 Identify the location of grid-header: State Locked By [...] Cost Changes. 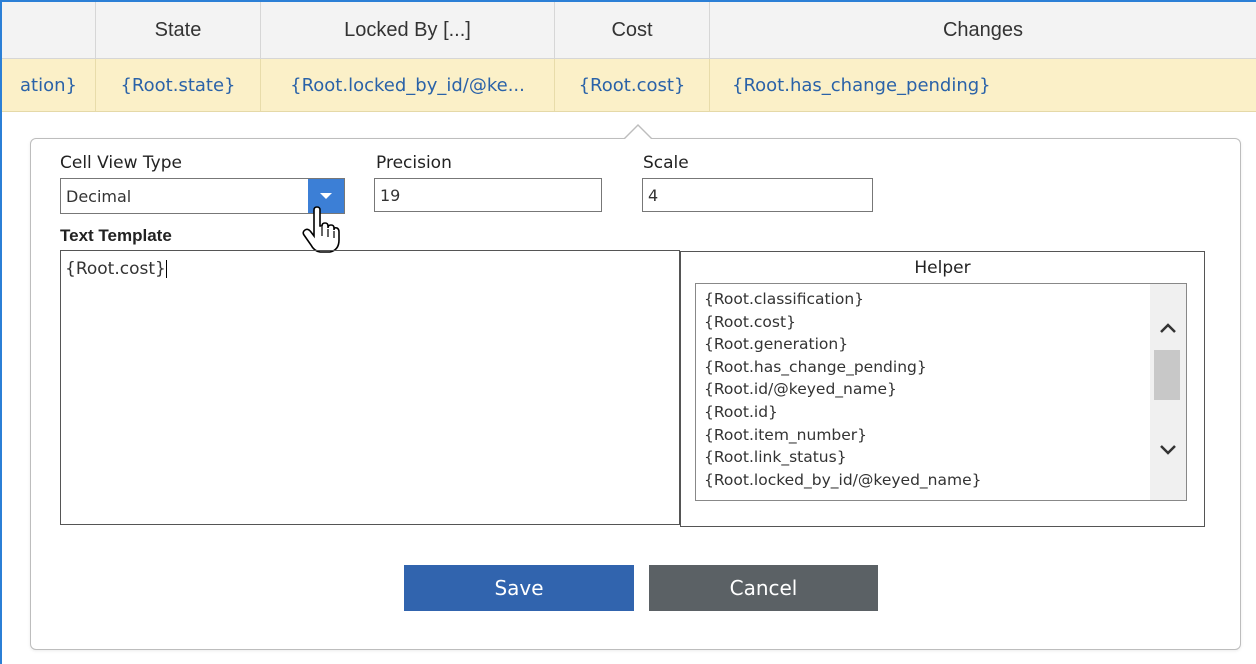
(629, 30).